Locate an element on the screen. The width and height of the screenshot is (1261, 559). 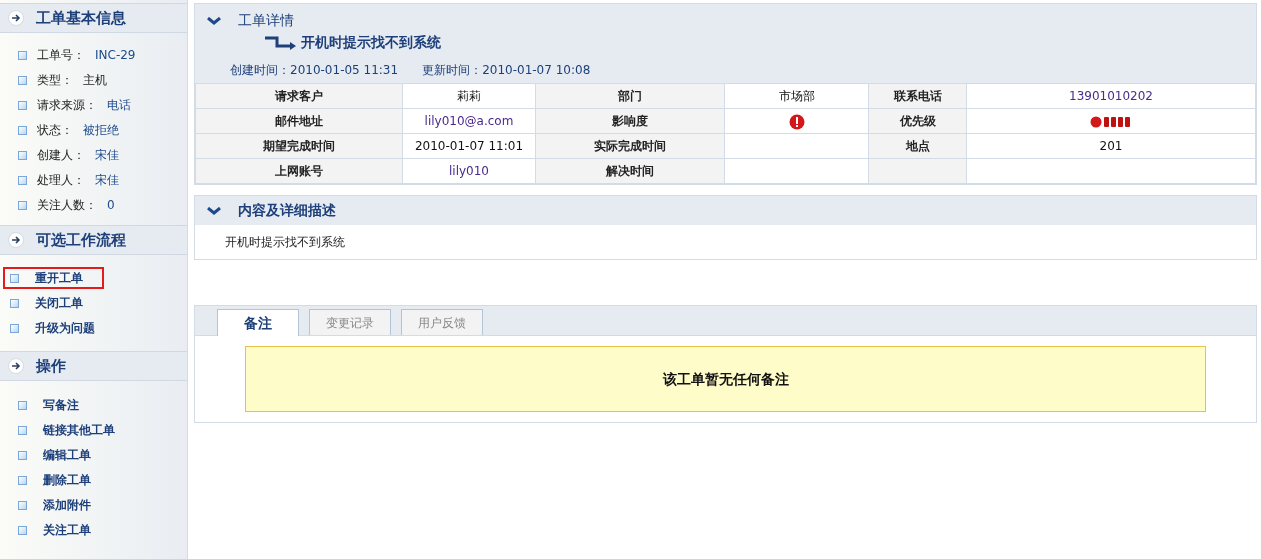
operation-link: 写备注 is located at coordinates (61, 405).